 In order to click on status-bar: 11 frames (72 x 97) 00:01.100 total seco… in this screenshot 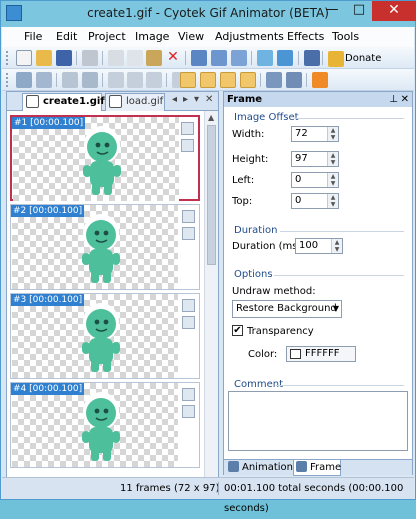, I will do `click(208, 495)`.